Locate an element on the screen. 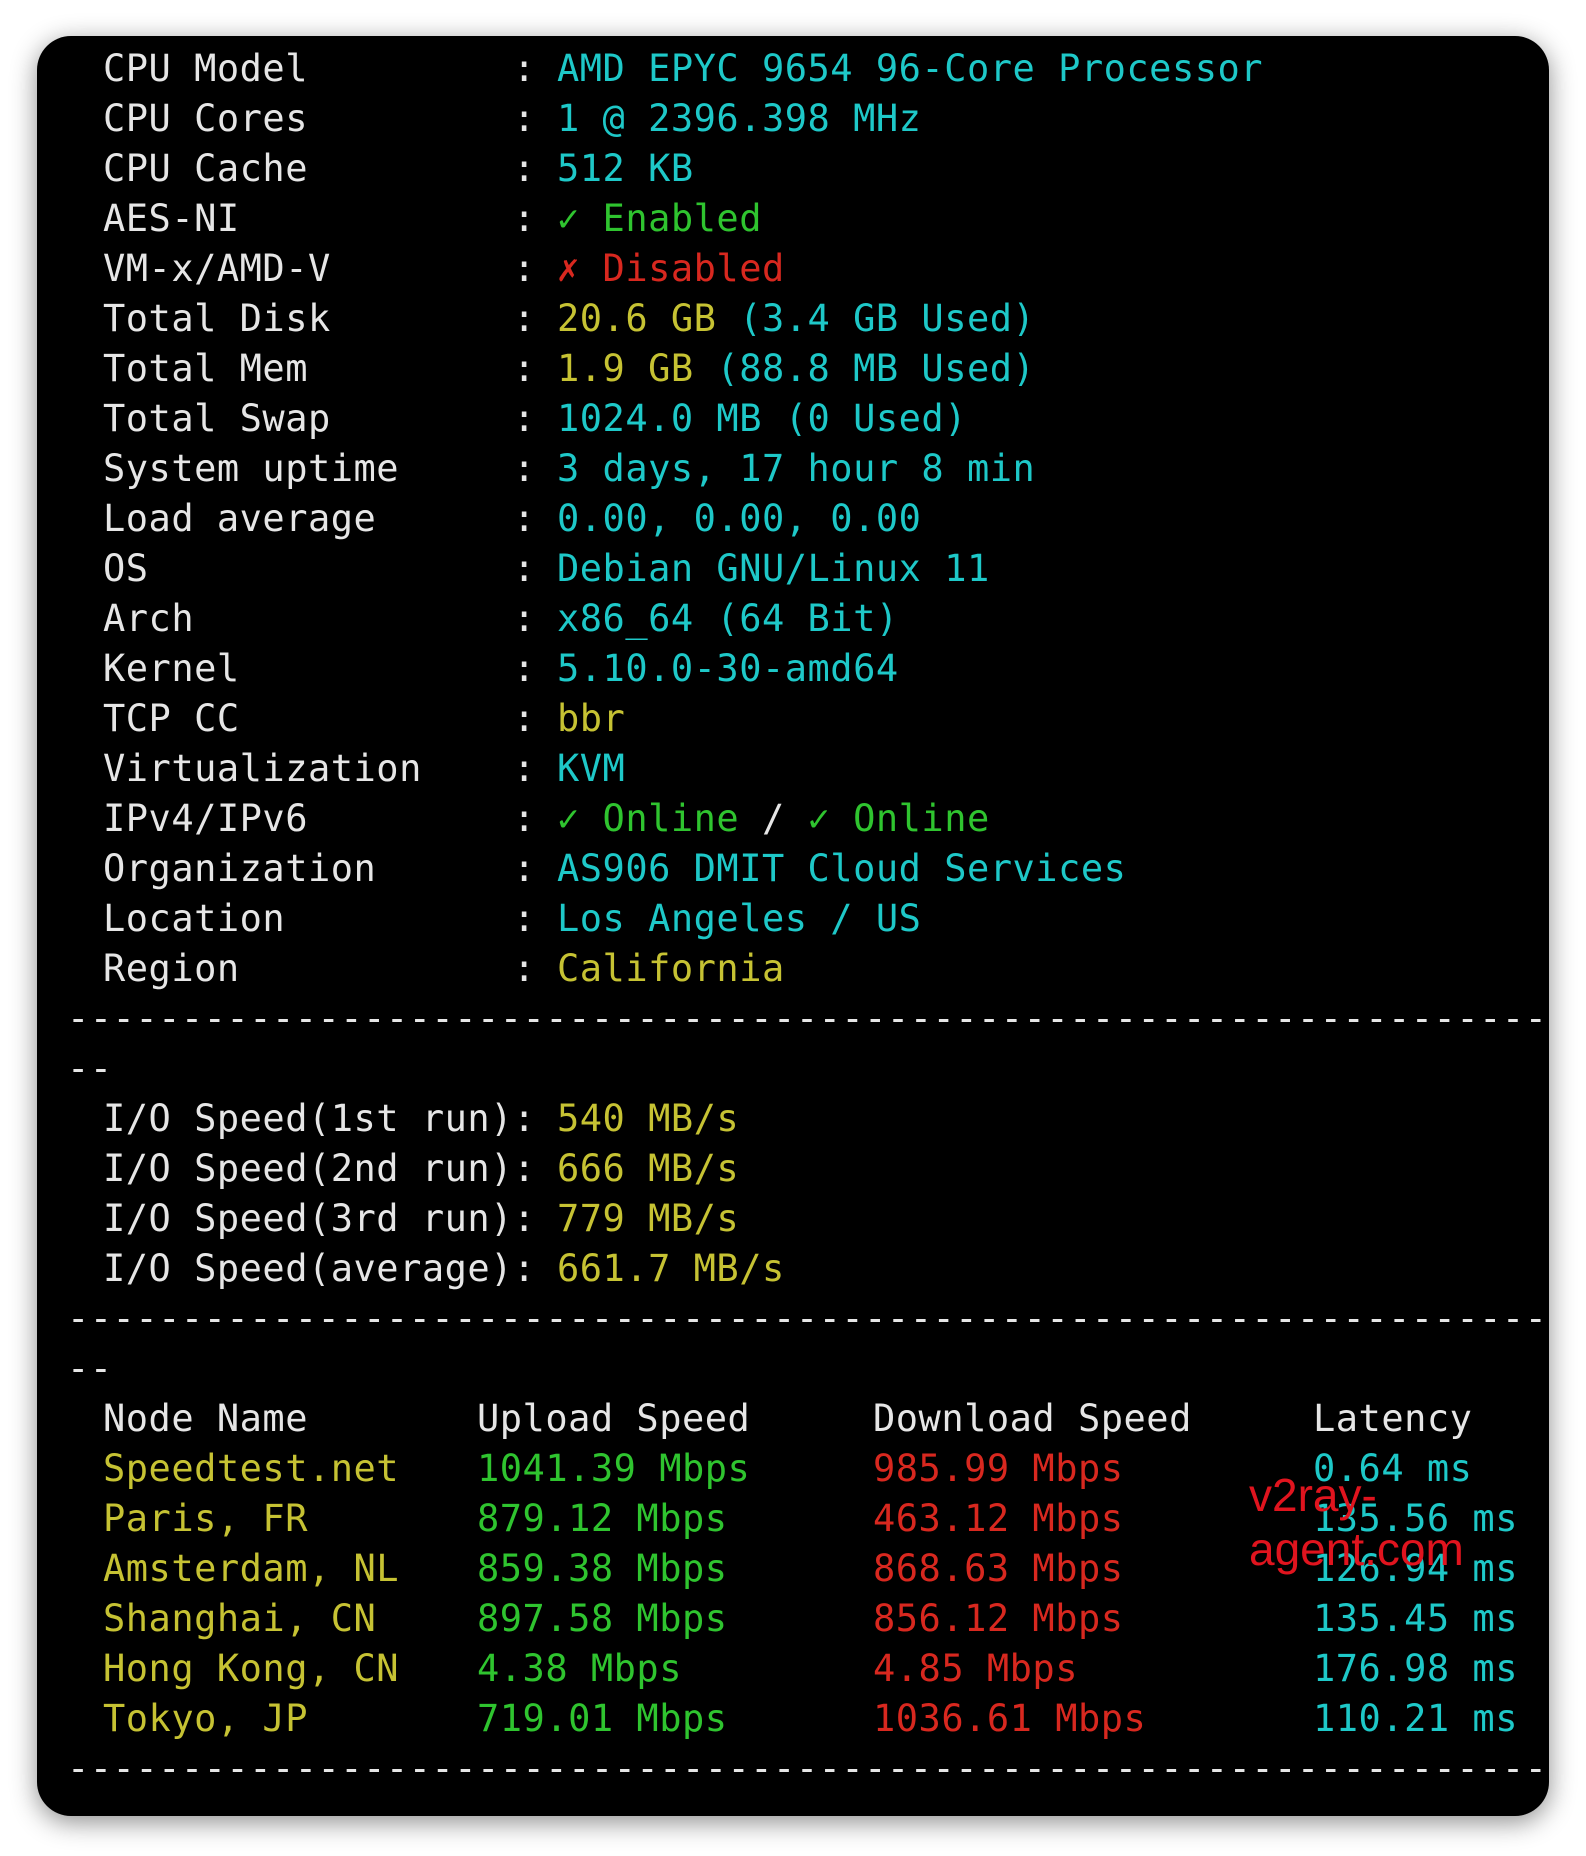 The width and height of the screenshot is (1586, 1856). upload-speed: 879.12 Mbps is located at coordinates (602, 1518).